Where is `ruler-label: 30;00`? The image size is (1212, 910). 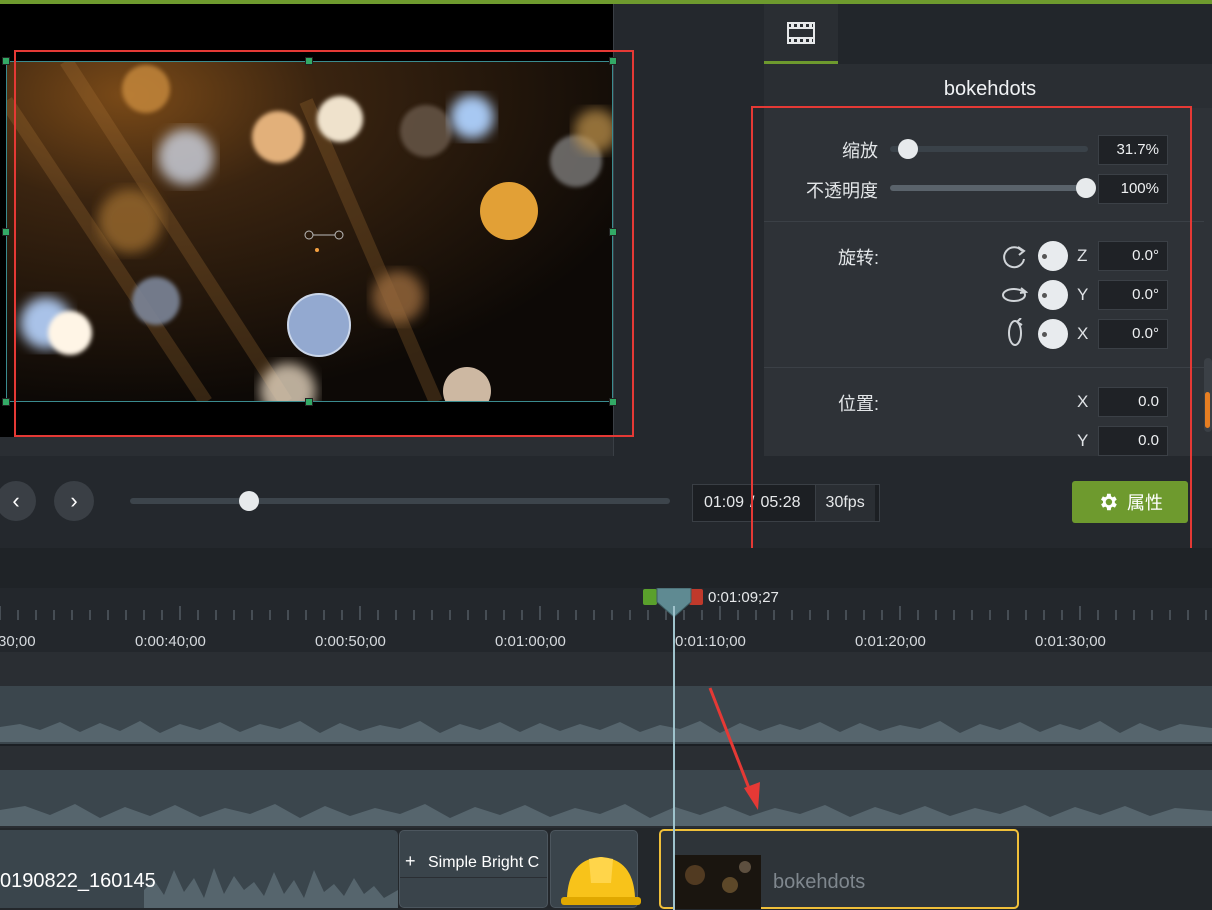 ruler-label: 30;00 is located at coordinates (18, 641).